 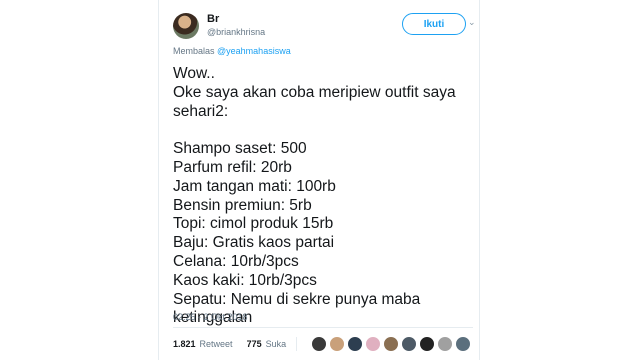 I want to click on tweet-line: Kaos kaki: 10rb/3pcs, so click(x=245, y=280).